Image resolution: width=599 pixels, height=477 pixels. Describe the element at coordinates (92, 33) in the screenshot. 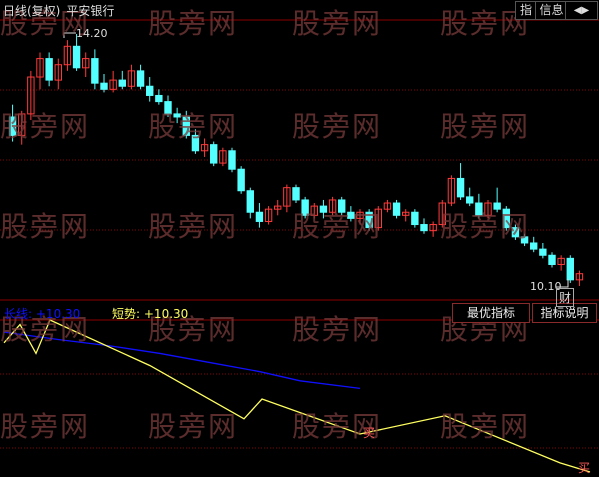

I see `high-price-label: 14.20` at that location.